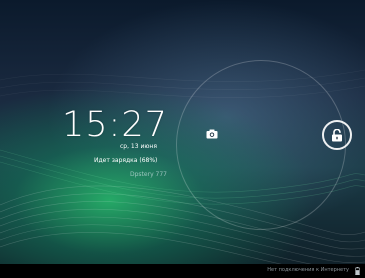 The height and width of the screenshot is (278, 365). What do you see at coordinates (308, 270) in the screenshot?
I see `network-status: Нет подключения к Интернету` at bounding box center [308, 270].